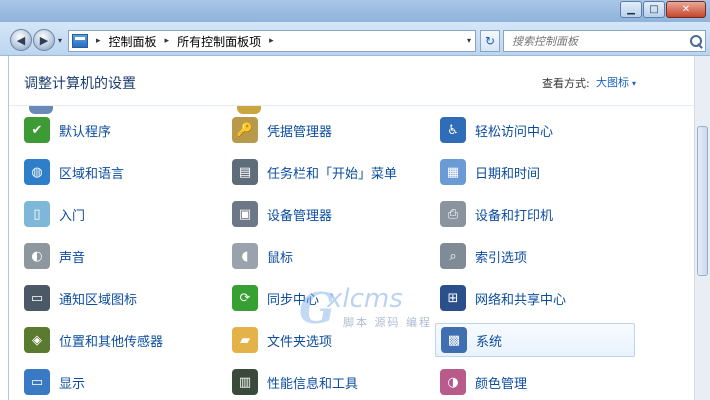 The width and height of the screenshot is (710, 400). Describe the element at coordinates (280, 258) in the screenshot. I see `control-panel-item-label: 鼠标` at that location.